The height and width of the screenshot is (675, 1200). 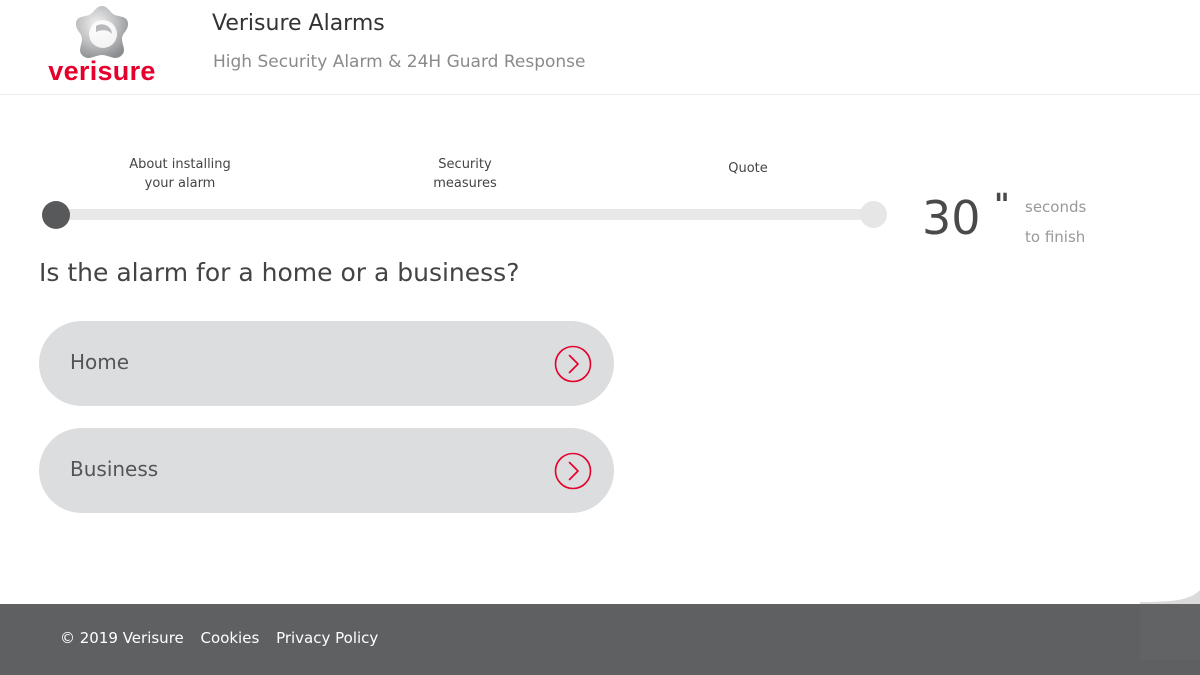 What do you see at coordinates (951, 218) in the screenshot?
I see `timer-value: 30` at bounding box center [951, 218].